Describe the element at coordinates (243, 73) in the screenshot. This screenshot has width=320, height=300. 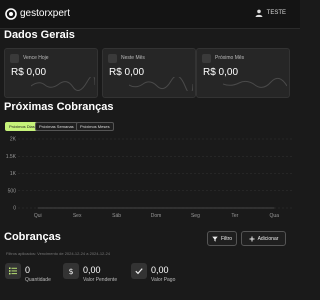
I see `card-next-month: Próximo Mês R$ 0,00` at that location.